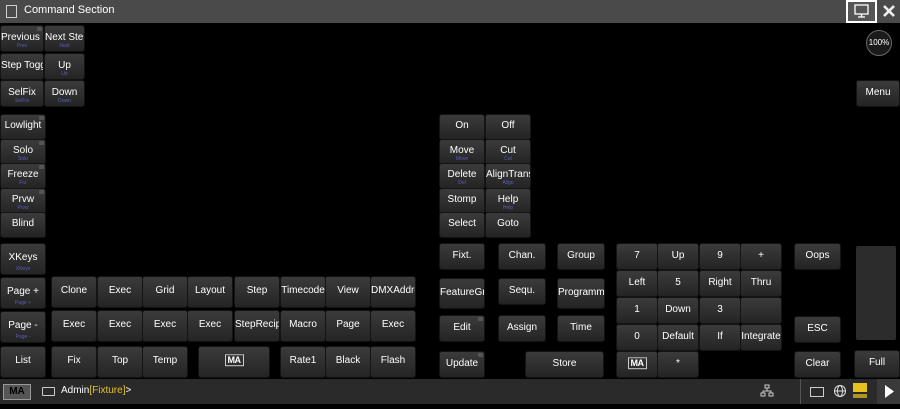 This screenshot has width=900, height=409. What do you see at coordinates (462, 201) in the screenshot?
I see `stomp-button: Stomp` at bounding box center [462, 201].